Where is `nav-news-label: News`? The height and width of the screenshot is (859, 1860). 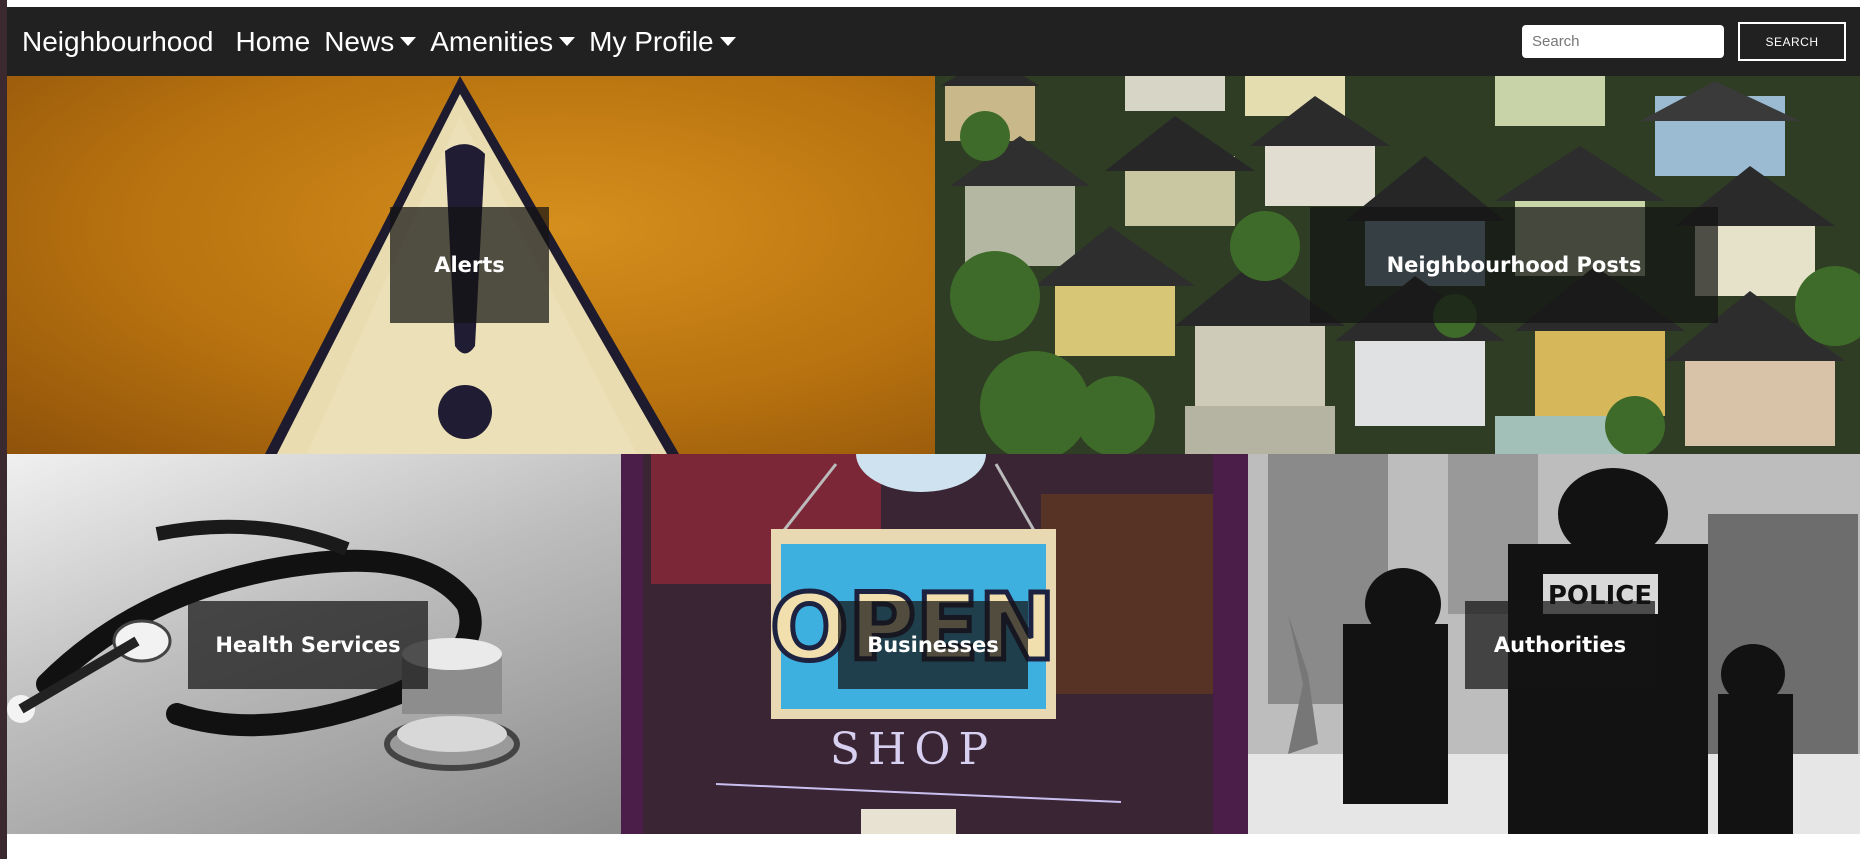 nav-news-label: News is located at coordinates (359, 41).